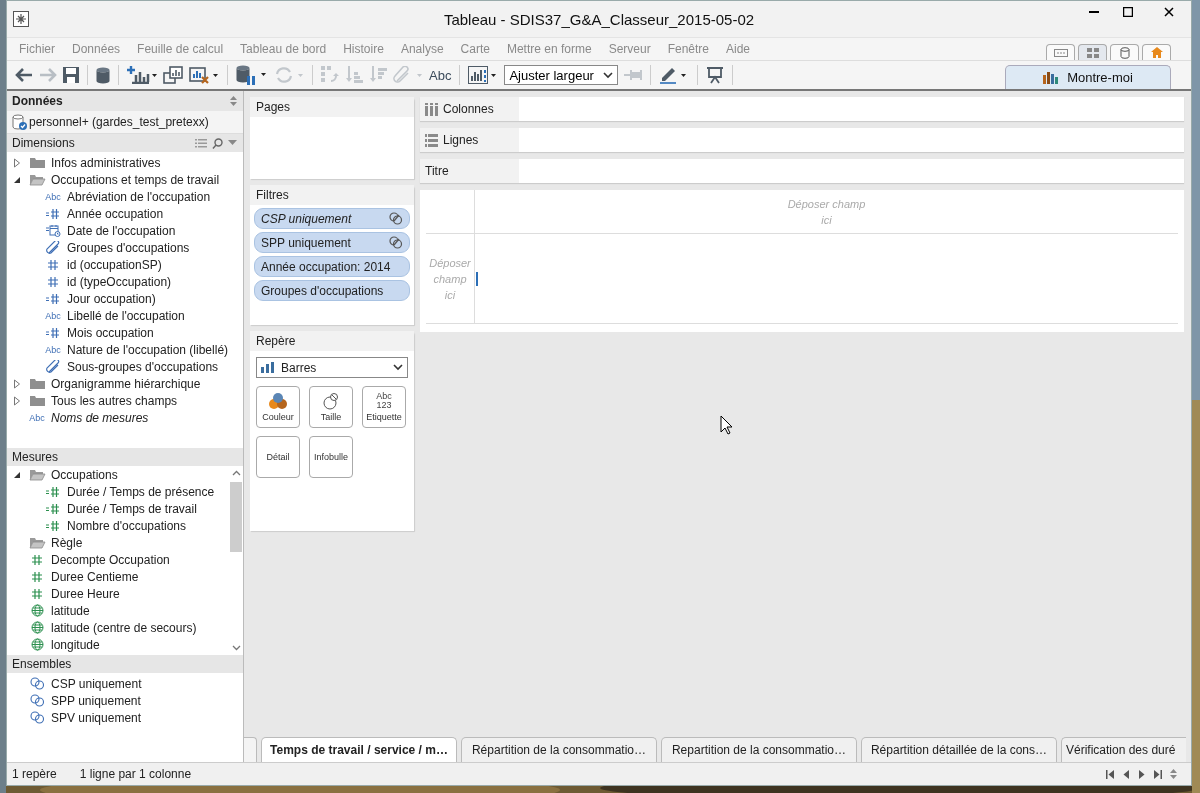 This screenshot has height=793, width=1200. I want to click on duplicate-sheet-icon, so click(173, 75).